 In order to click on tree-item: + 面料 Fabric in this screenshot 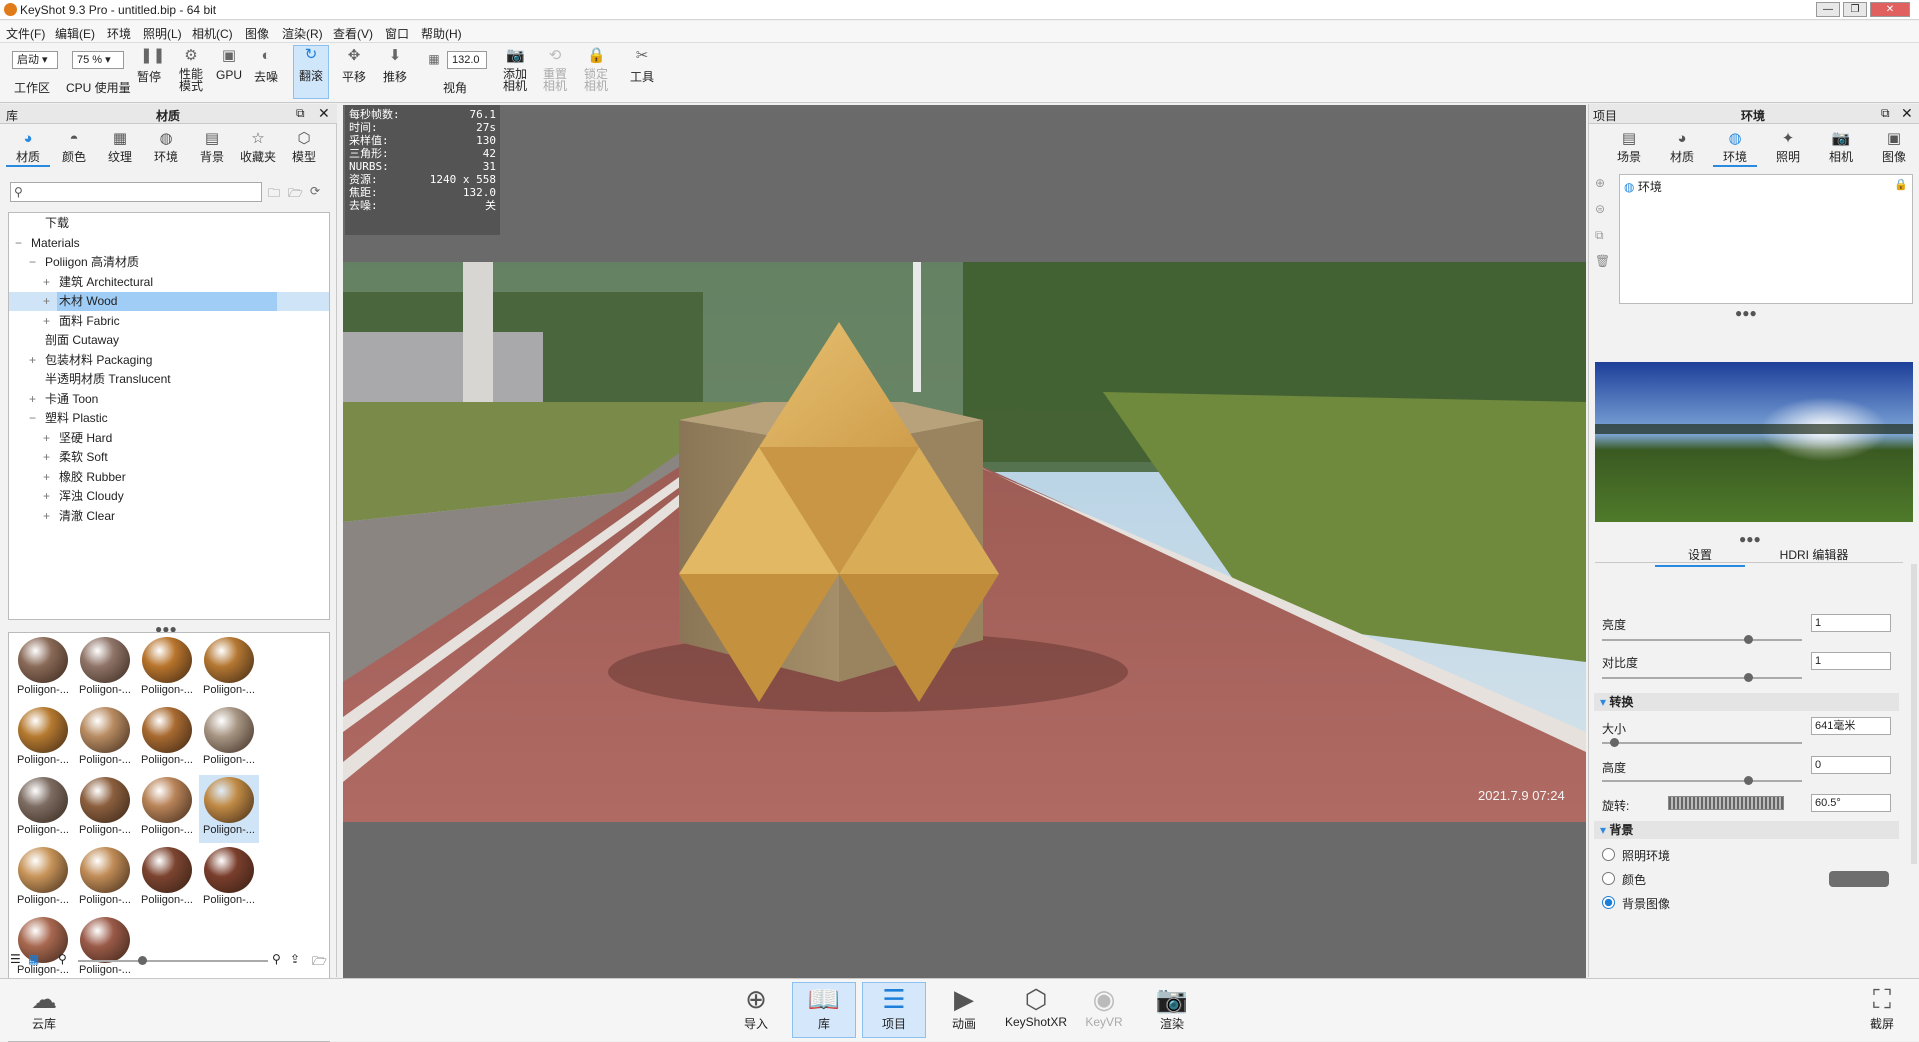, I will do `click(169, 321)`.